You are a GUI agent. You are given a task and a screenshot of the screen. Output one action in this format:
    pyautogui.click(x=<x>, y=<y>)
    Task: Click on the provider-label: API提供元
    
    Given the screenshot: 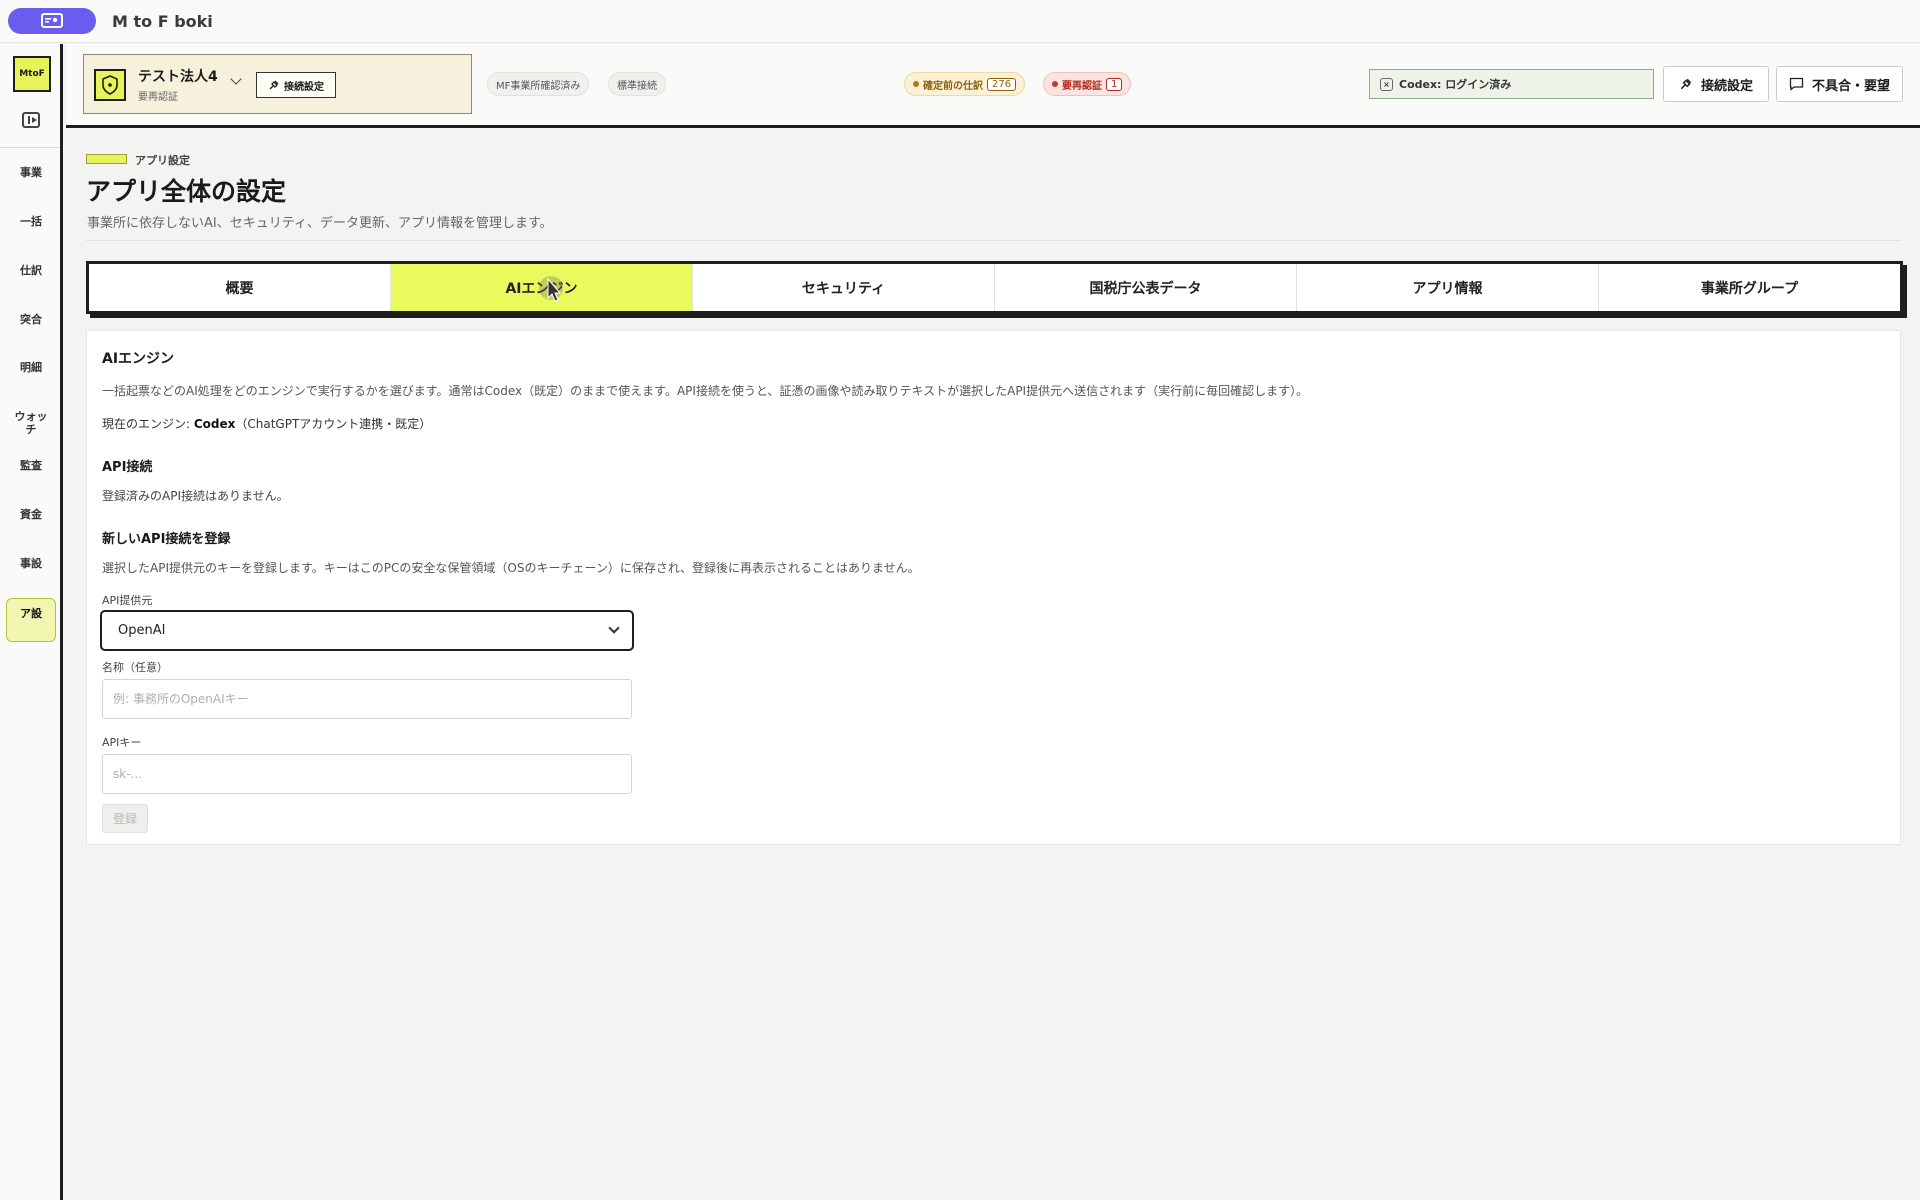 What is the action you would take?
    pyautogui.click(x=127, y=600)
    